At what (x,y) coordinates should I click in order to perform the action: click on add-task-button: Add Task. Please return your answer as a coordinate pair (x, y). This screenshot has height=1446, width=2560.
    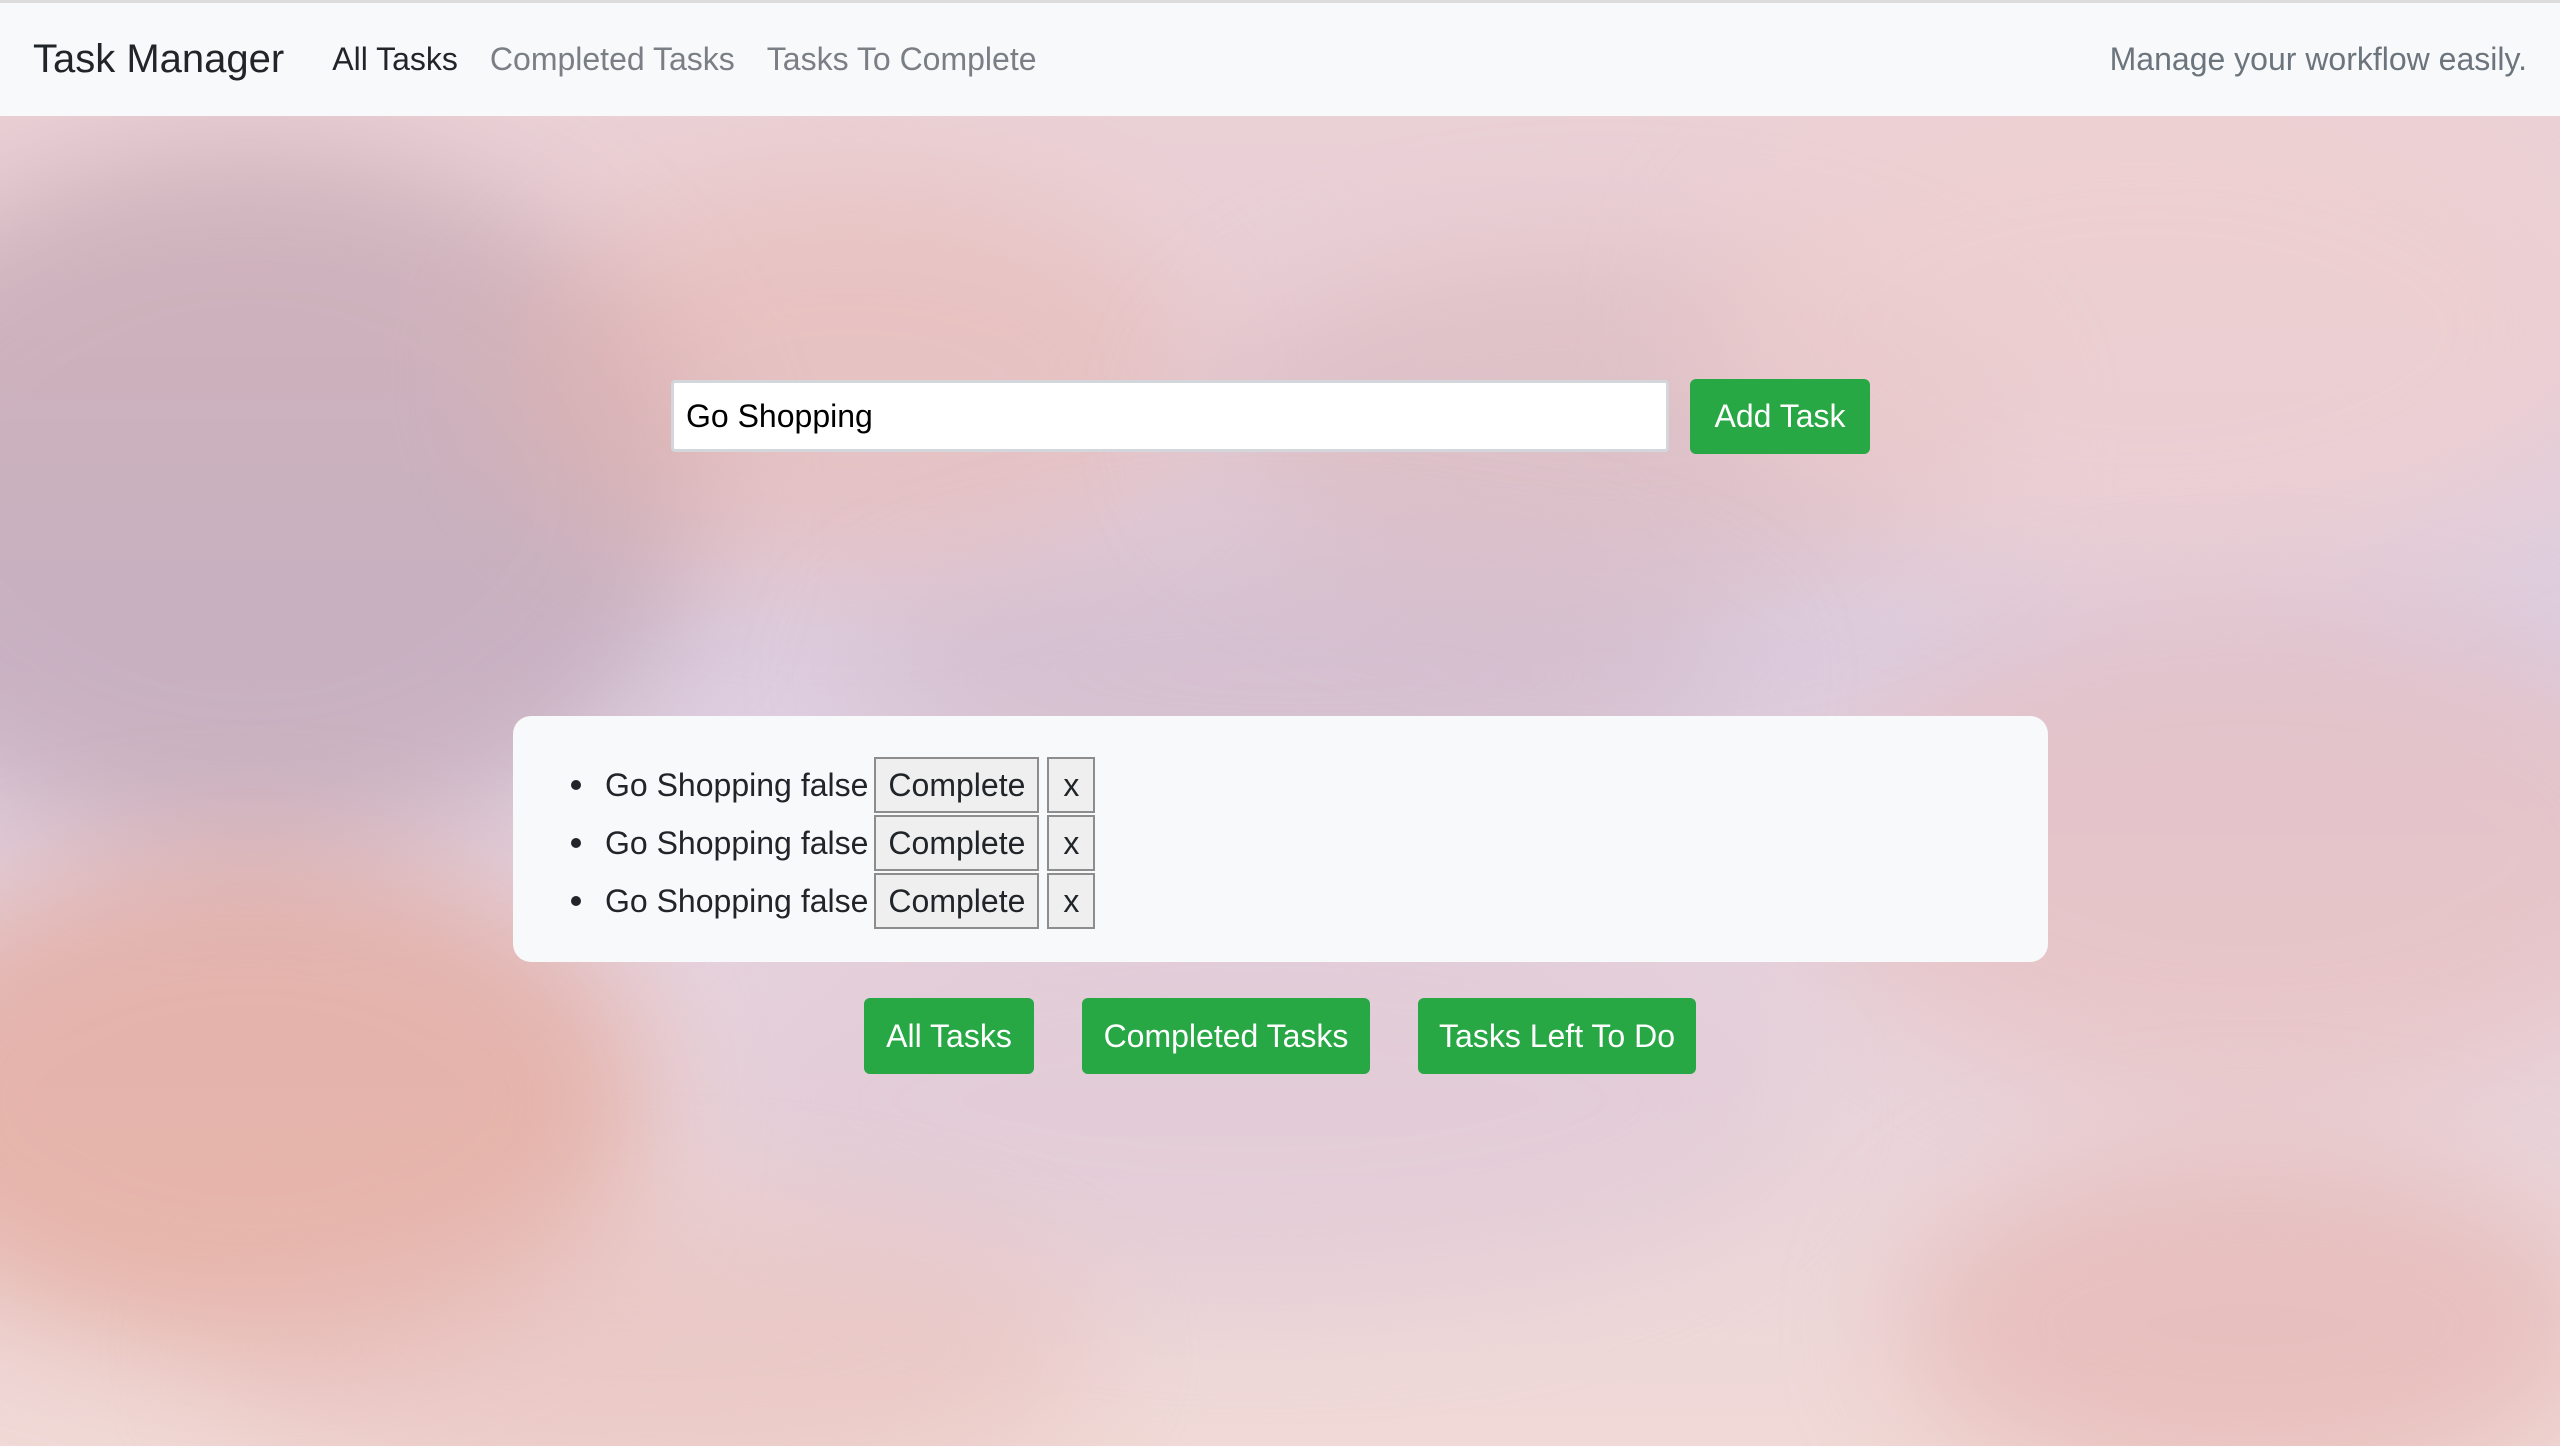
    Looking at the image, I should click on (1780, 416).